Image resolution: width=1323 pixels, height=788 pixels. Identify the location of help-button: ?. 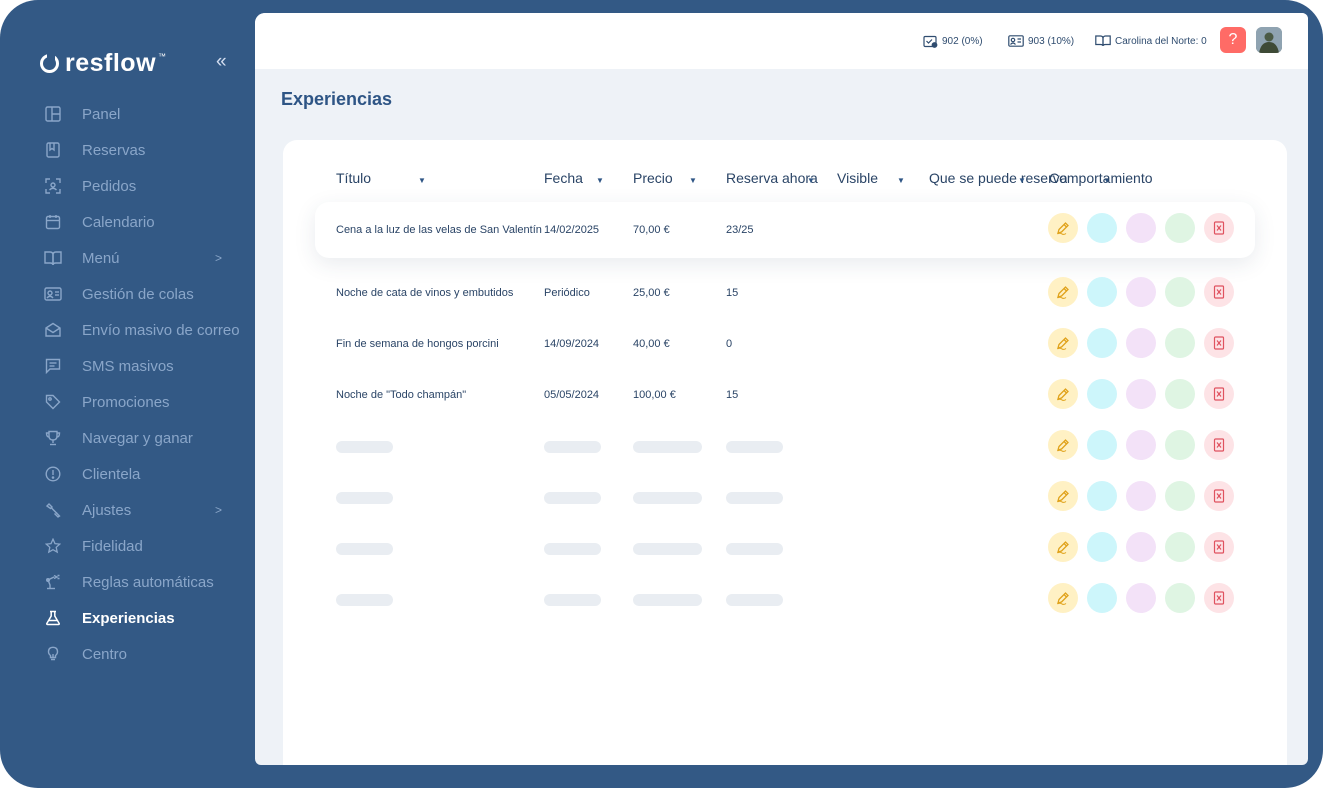
(1233, 40).